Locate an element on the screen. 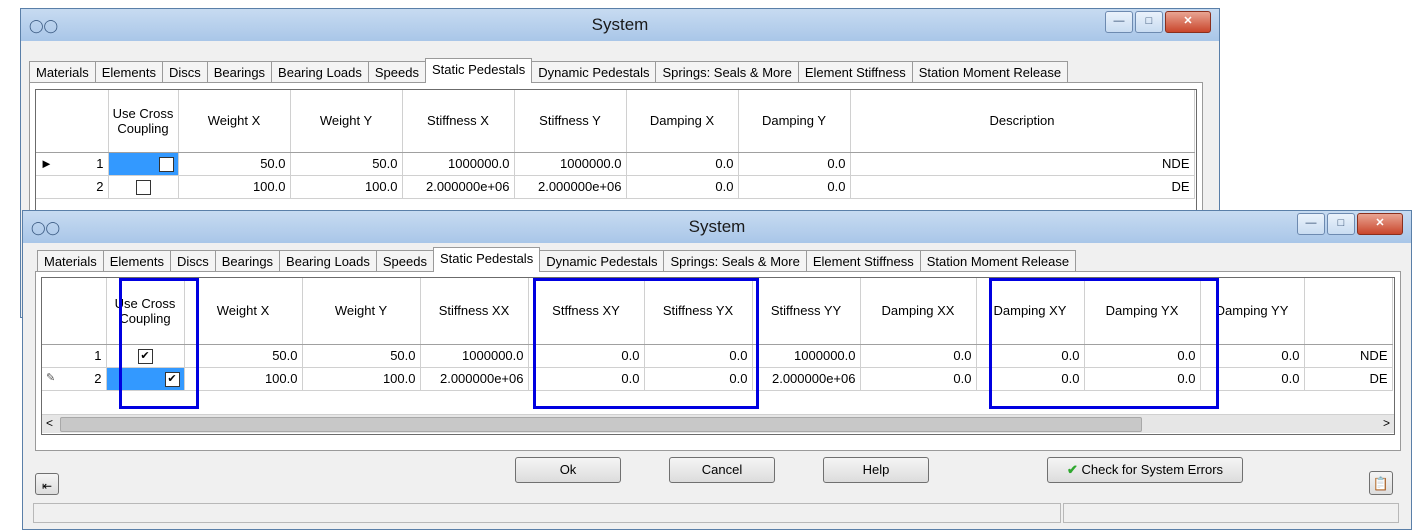 This screenshot has height=531, width=1416. pin-button: ⇤ is located at coordinates (47, 484).